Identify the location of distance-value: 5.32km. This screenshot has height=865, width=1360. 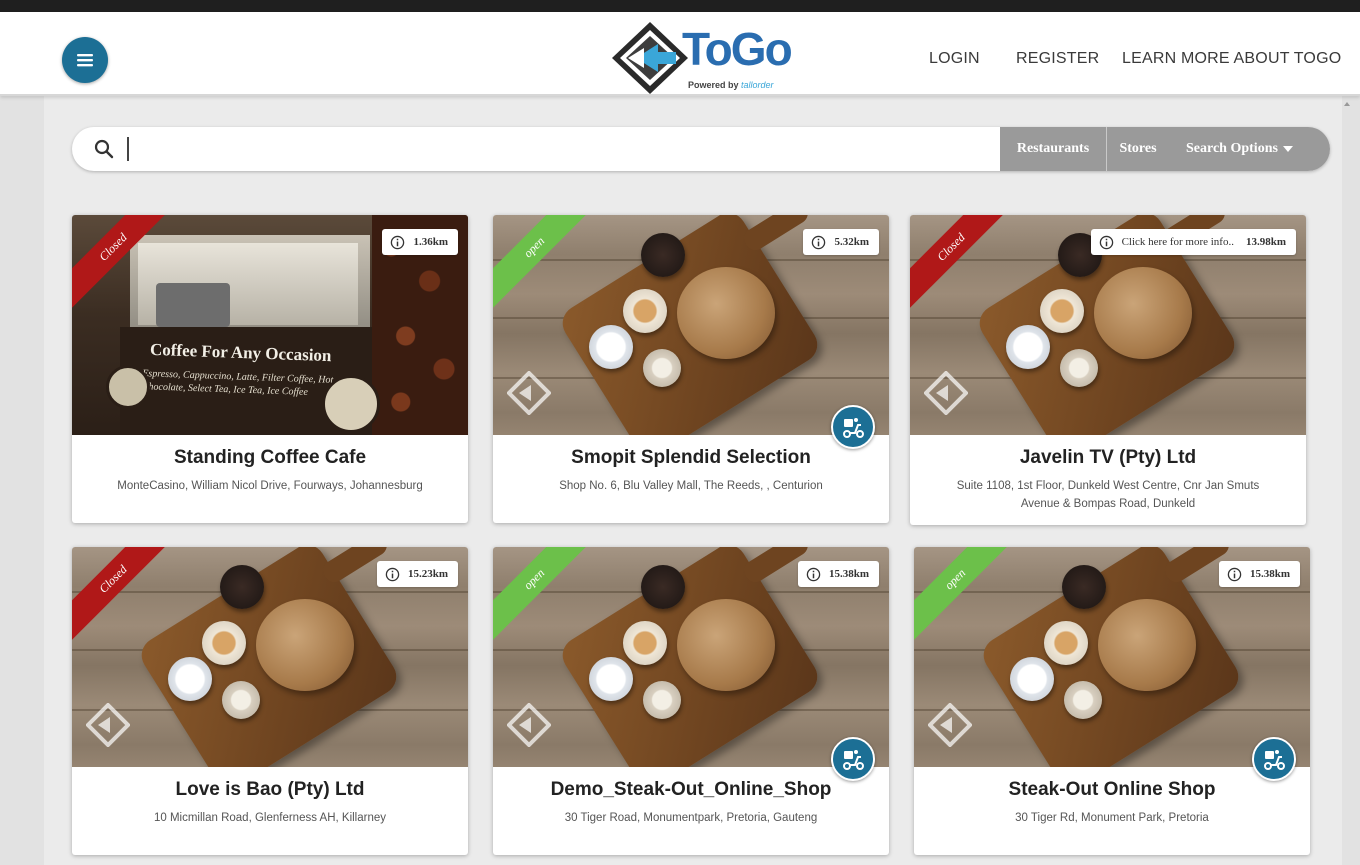
(851, 242).